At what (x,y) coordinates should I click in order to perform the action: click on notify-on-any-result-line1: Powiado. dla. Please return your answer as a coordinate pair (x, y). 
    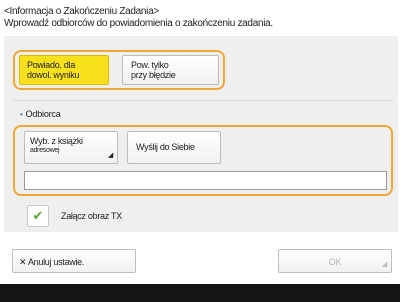
    Looking at the image, I should click on (51, 65).